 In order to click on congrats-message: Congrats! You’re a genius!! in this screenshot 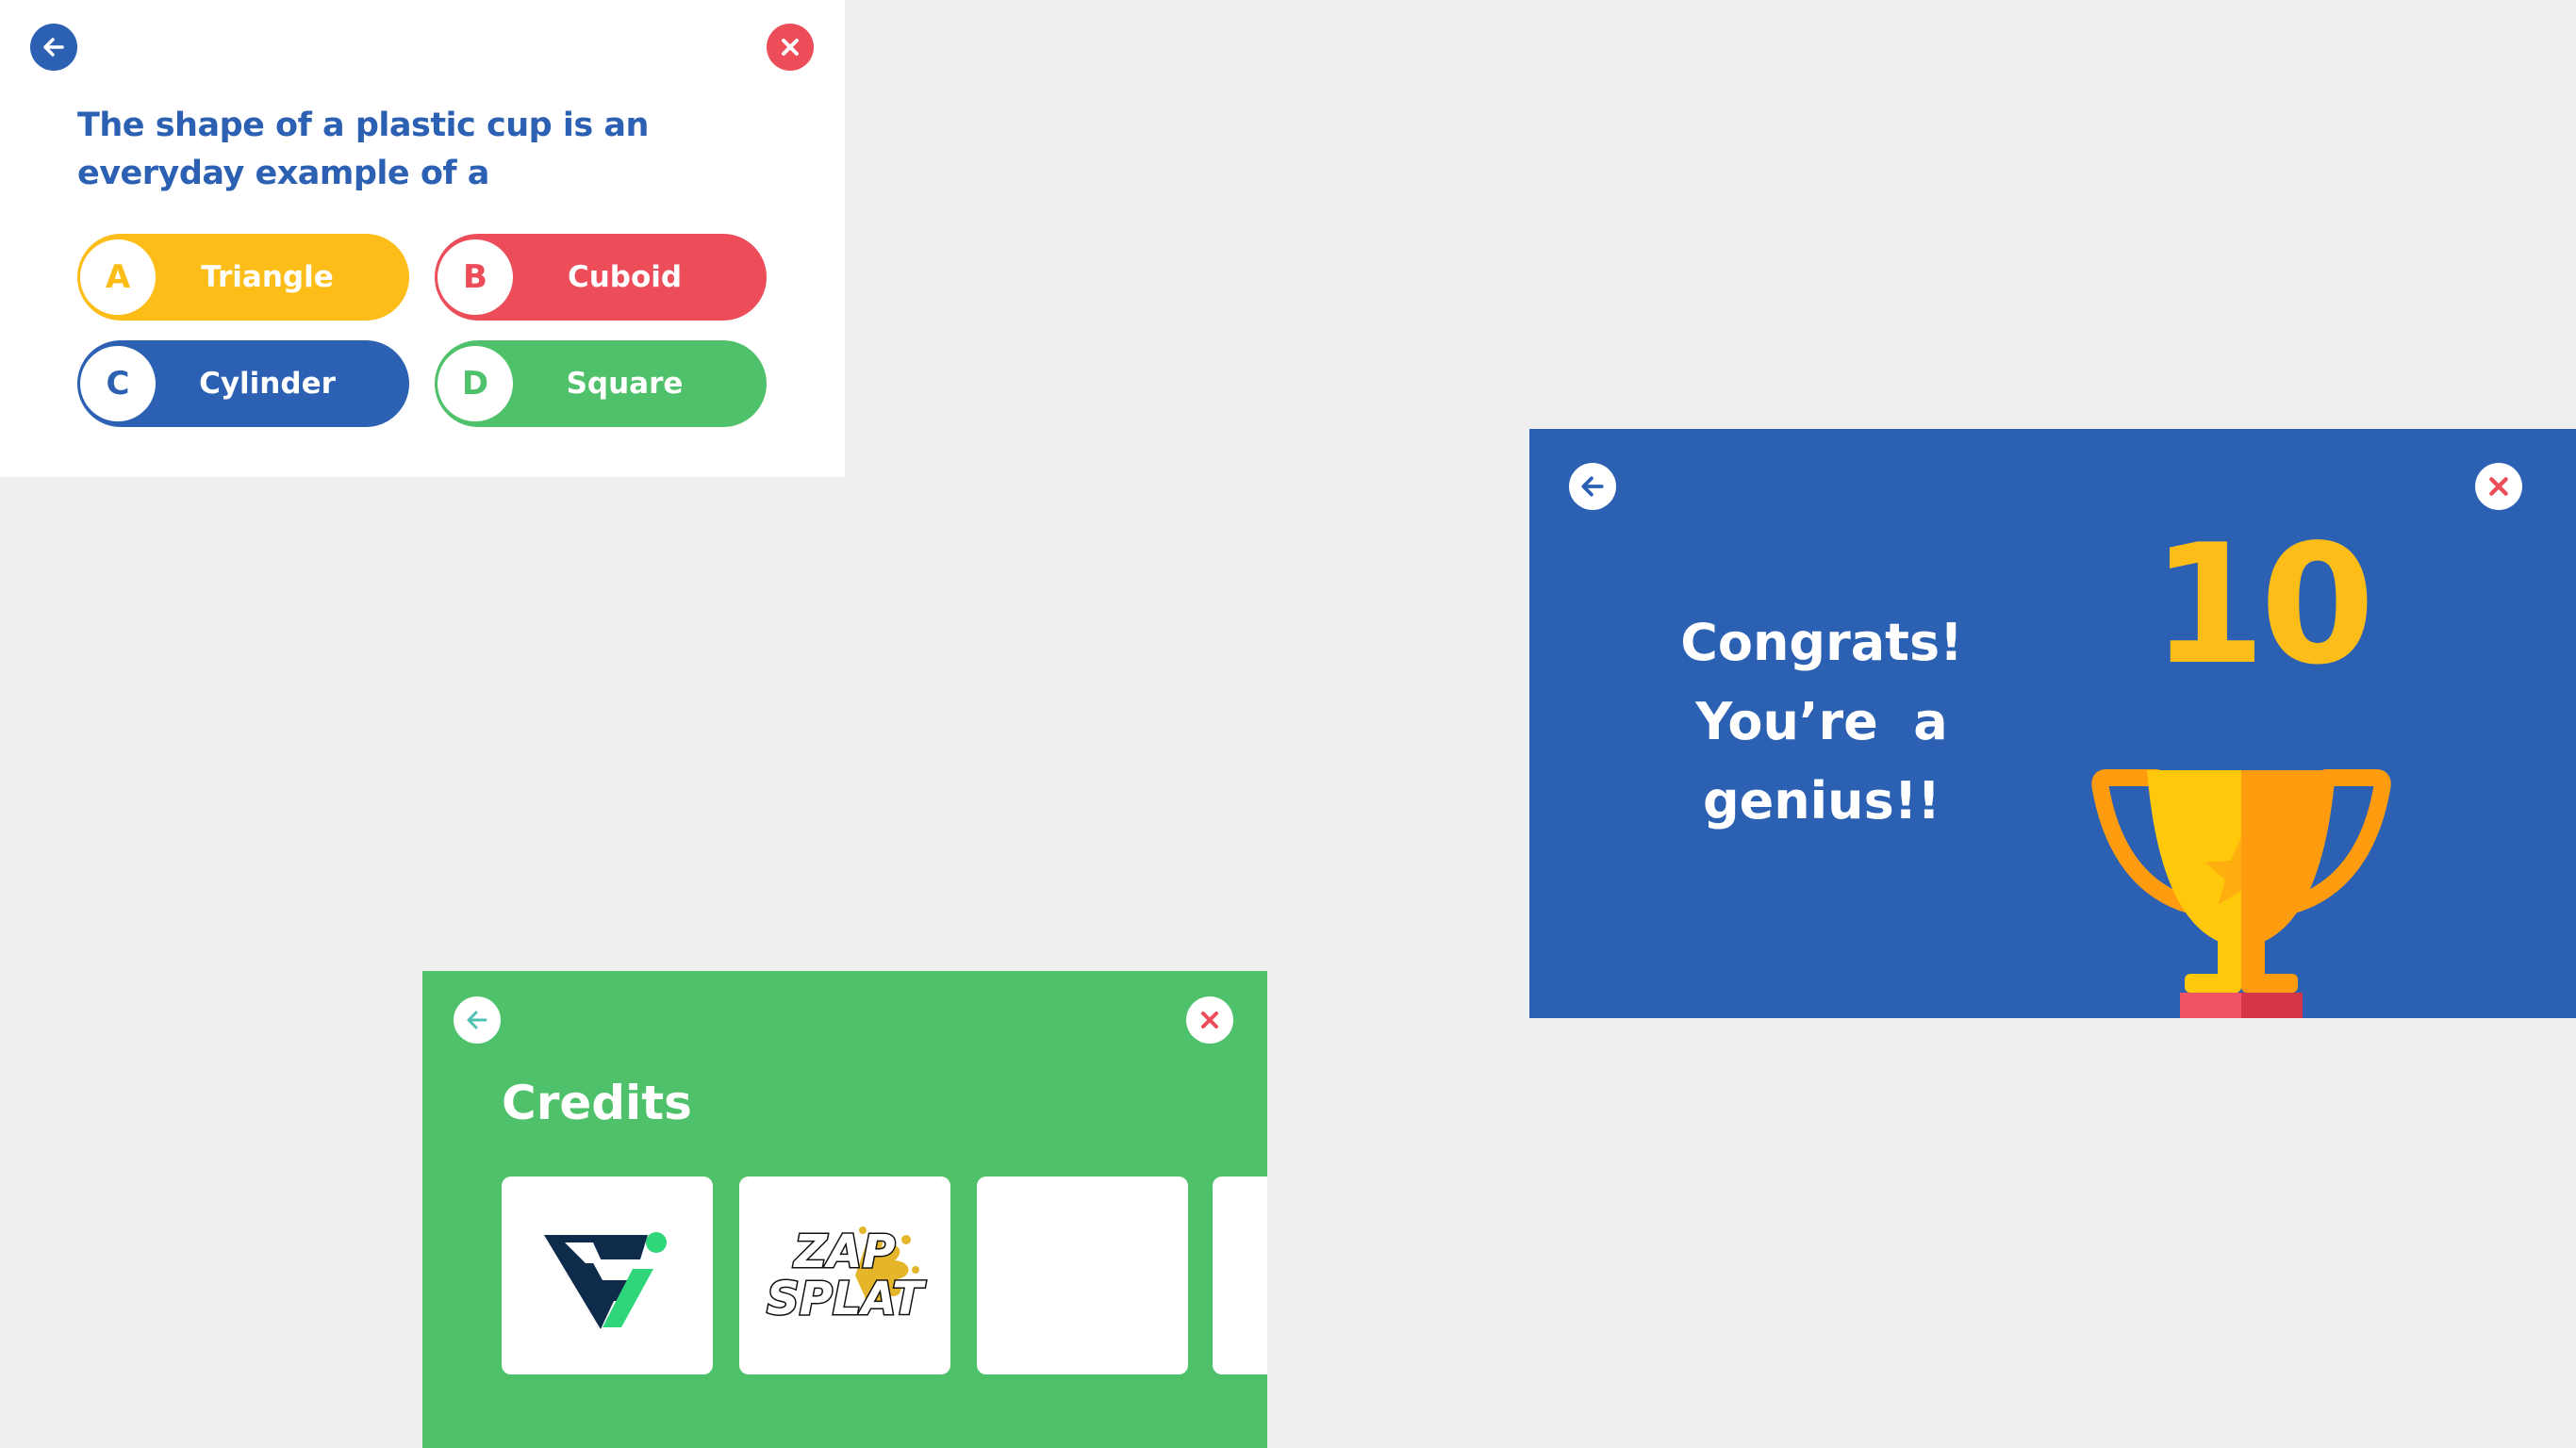, I will do `click(1822, 722)`.